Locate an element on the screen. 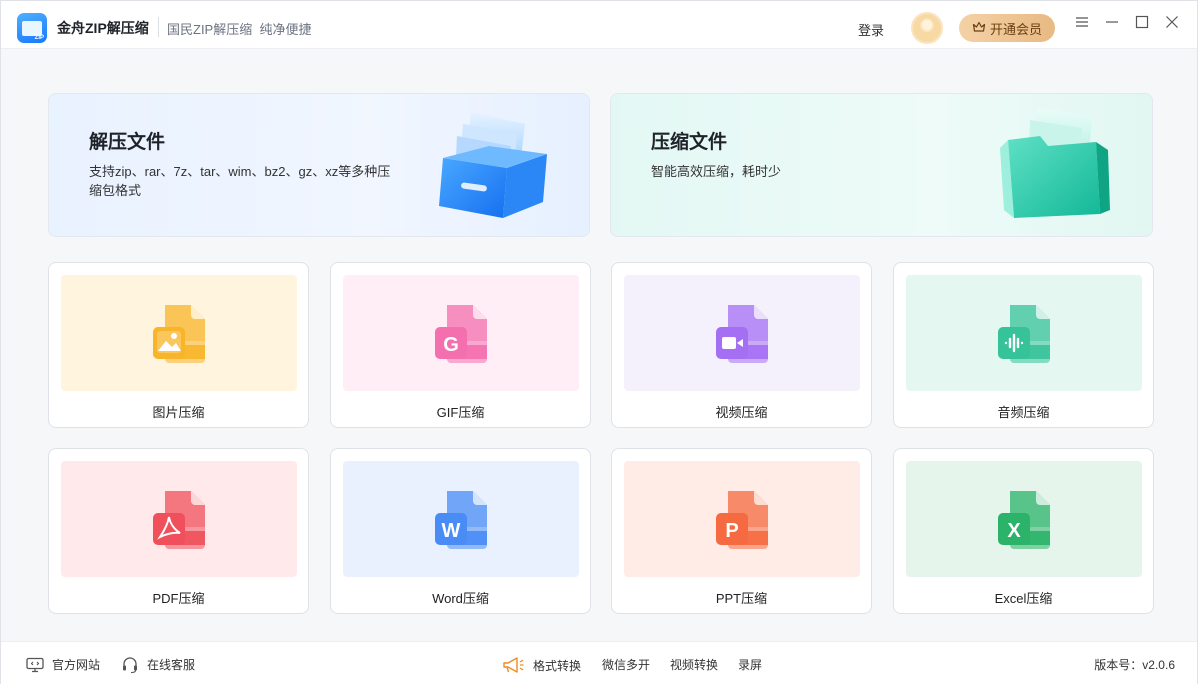  tool-card-label: PPT压缩 is located at coordinates (741, 598).